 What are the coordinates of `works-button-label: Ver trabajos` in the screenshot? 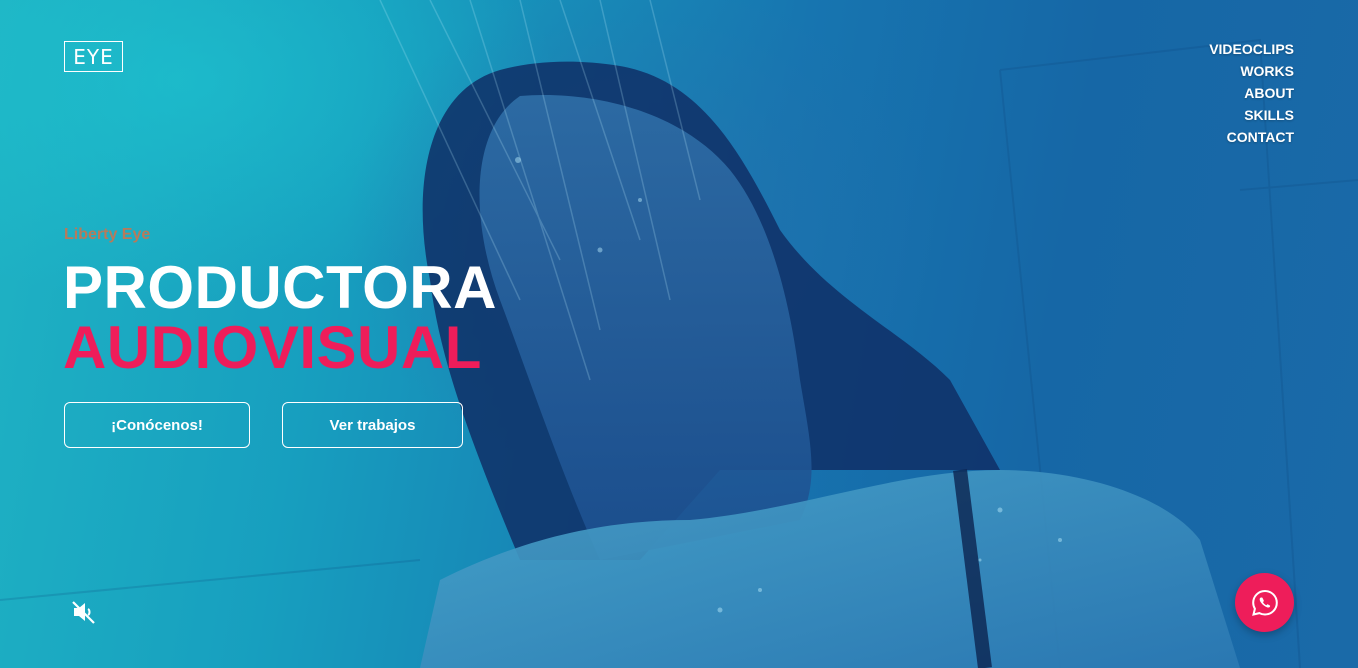 It's located at (372, 425).